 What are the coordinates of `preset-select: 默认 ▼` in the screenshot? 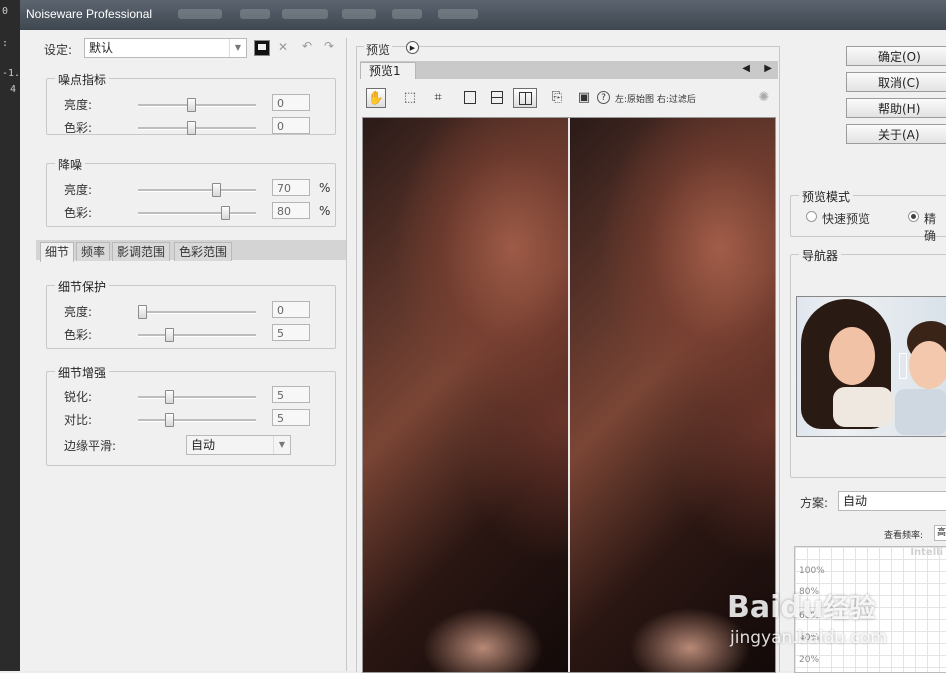 It's located at (165, 48).